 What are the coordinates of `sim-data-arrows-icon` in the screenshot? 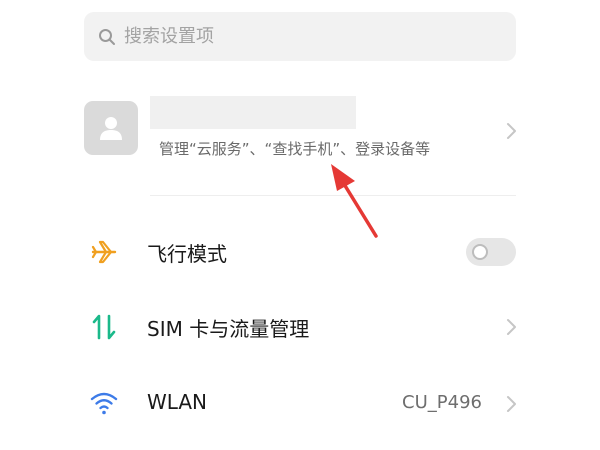 It's located at (104, 327).